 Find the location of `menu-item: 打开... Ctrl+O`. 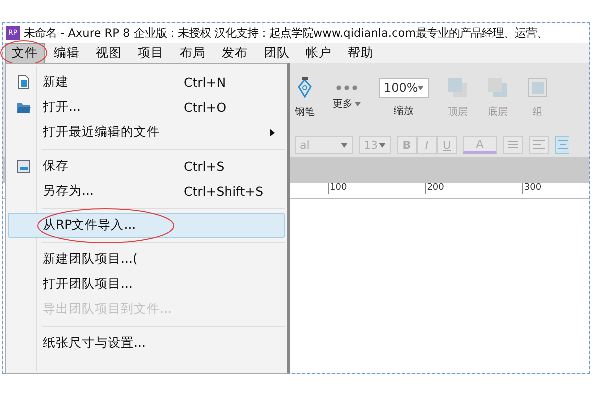

menu-item: 打开... Ctrl+O is located at coordinates (146, 107).